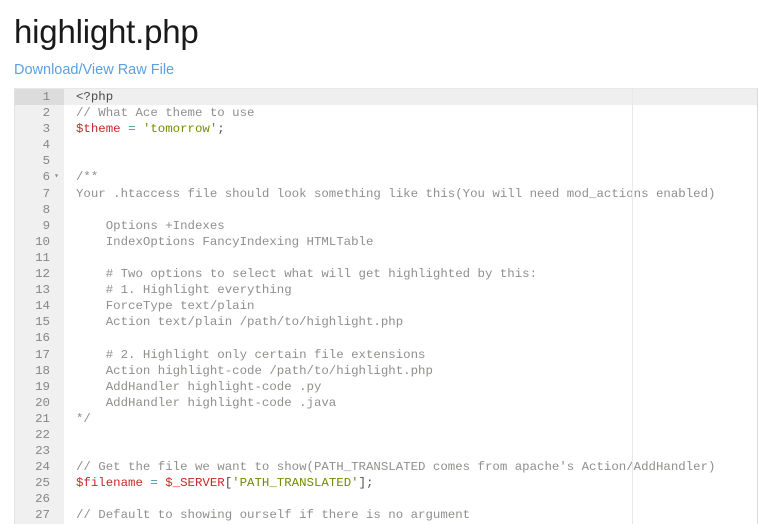  What do you see at coordinates (83, 418) in the screenshot?
I see `code-token-comment: */` at bounding box center [83, 418].